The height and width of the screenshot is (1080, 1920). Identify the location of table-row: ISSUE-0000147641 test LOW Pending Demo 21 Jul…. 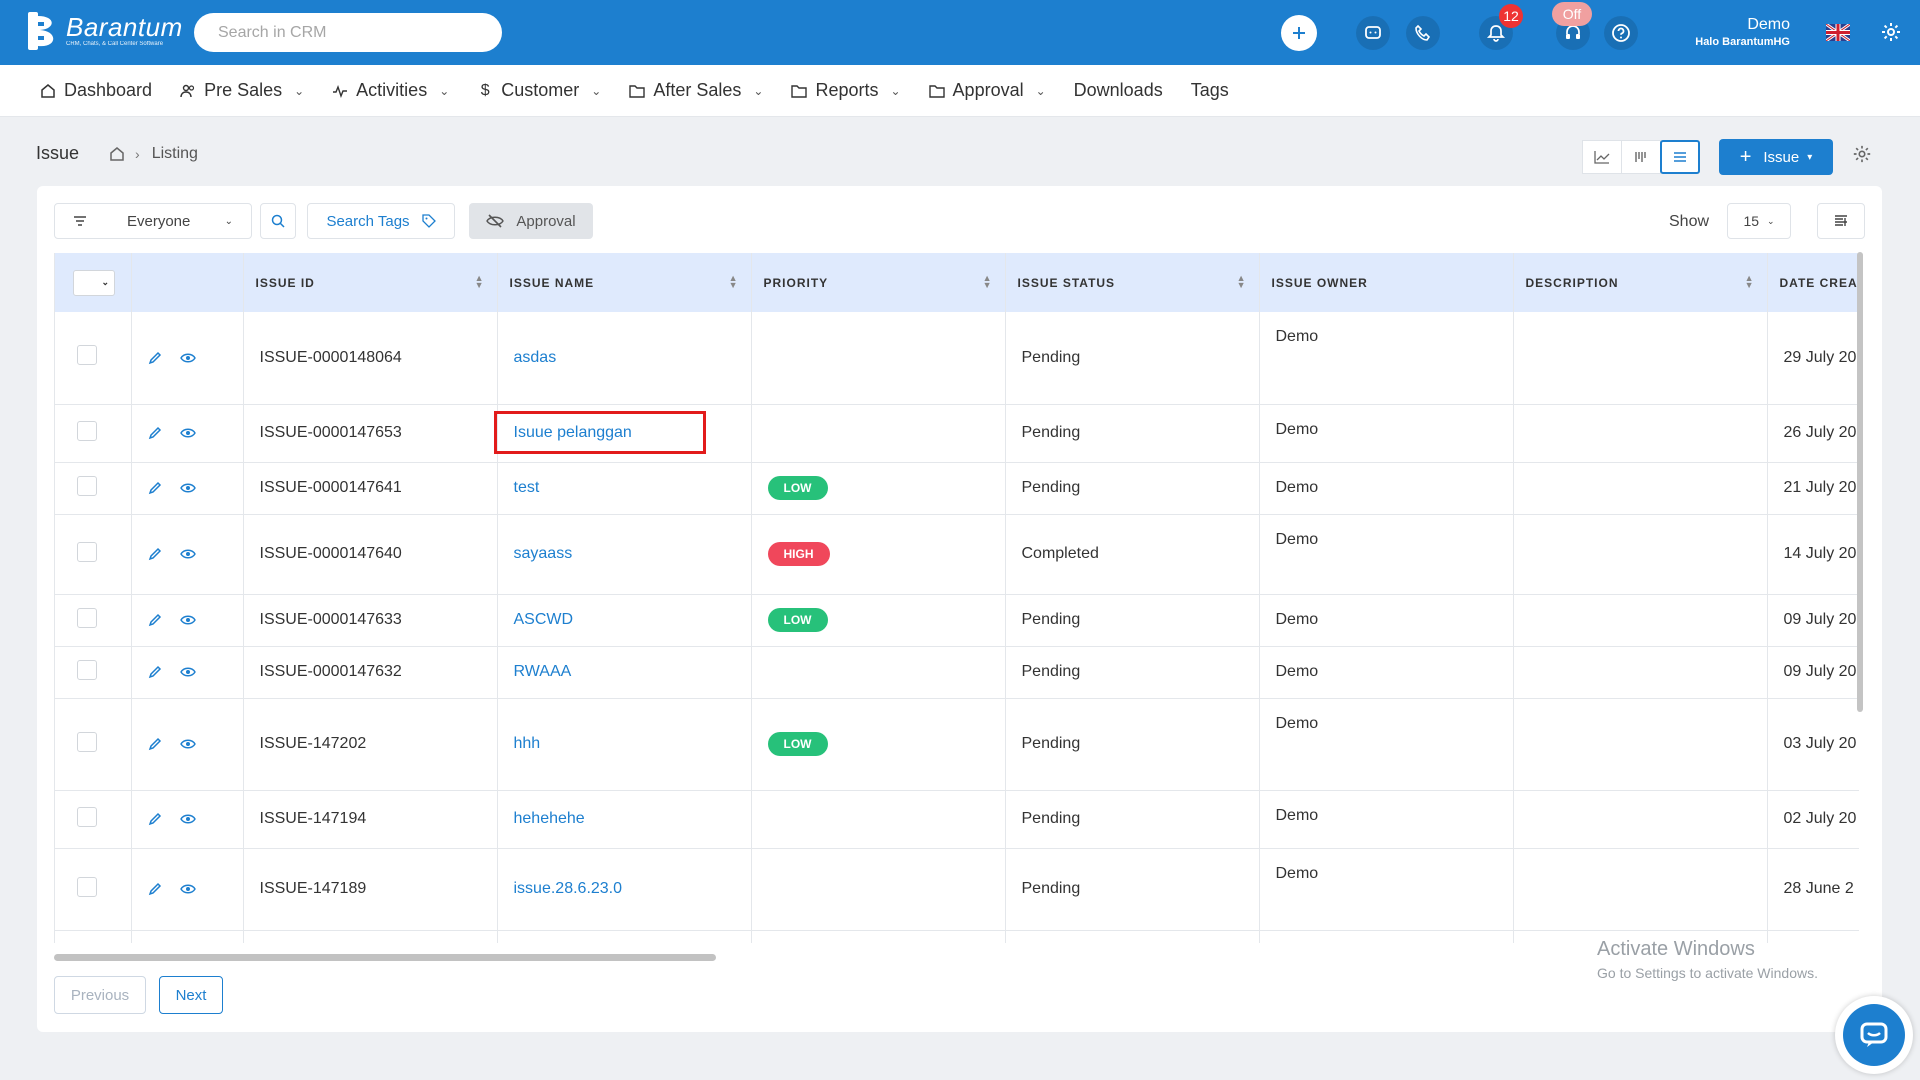
(957, 488).